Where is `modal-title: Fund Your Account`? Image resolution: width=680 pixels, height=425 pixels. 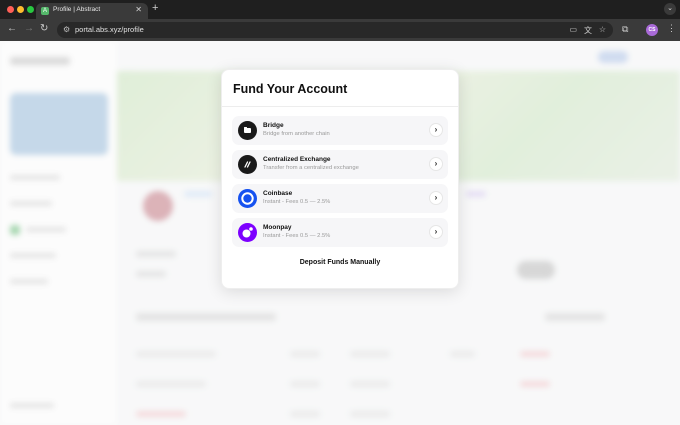 modal-title: Fund Your Account is located at coordinates (290, 89).